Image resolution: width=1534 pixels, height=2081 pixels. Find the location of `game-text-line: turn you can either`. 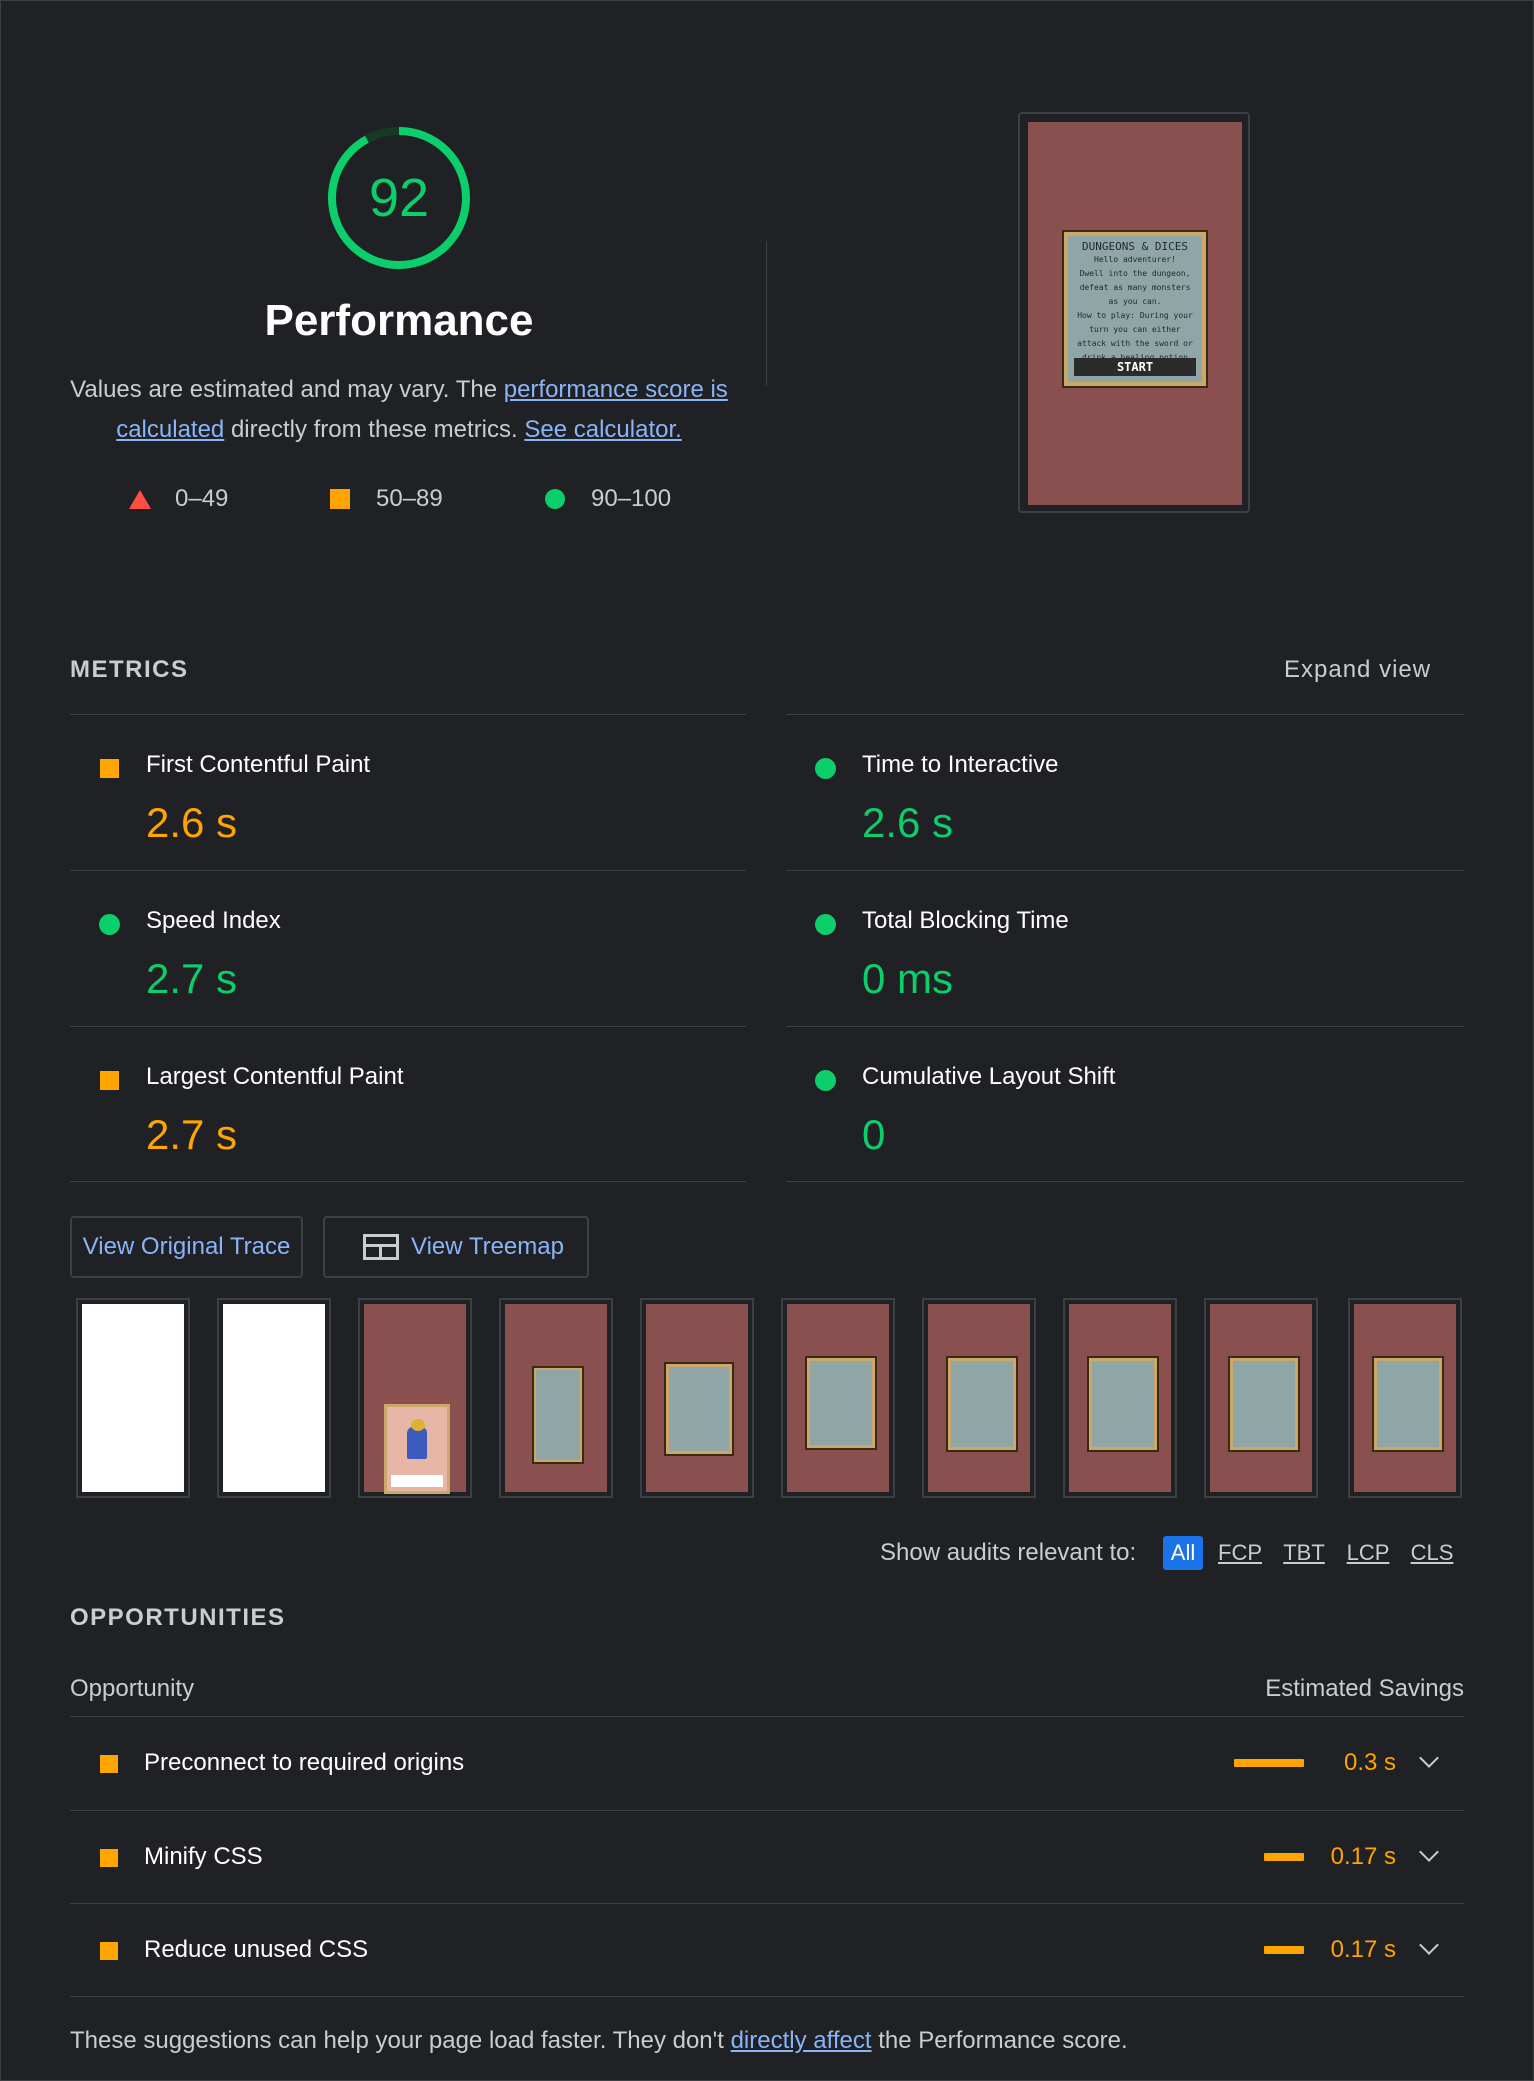

game-text-line: turn you can either is located at coordinates (1135, 329).